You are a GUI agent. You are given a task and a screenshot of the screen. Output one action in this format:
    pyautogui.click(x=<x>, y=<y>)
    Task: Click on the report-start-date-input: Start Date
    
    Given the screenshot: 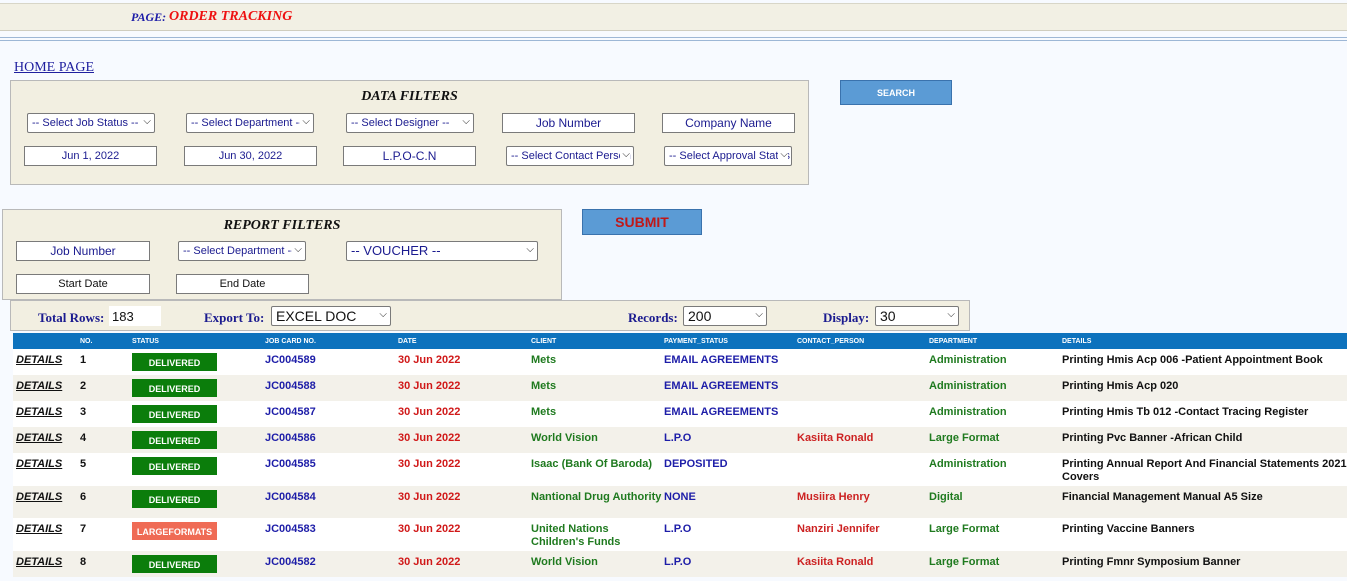 What is the action you would take?
    pyautogui.click(x=83, y=284)
    